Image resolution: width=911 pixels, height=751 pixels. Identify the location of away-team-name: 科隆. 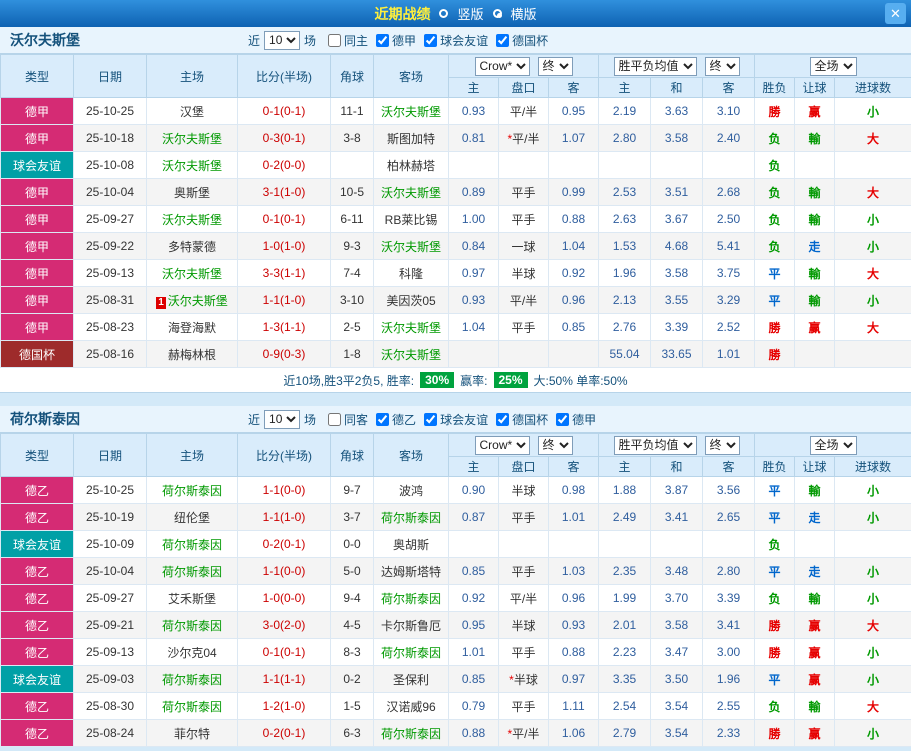
(410, 273).